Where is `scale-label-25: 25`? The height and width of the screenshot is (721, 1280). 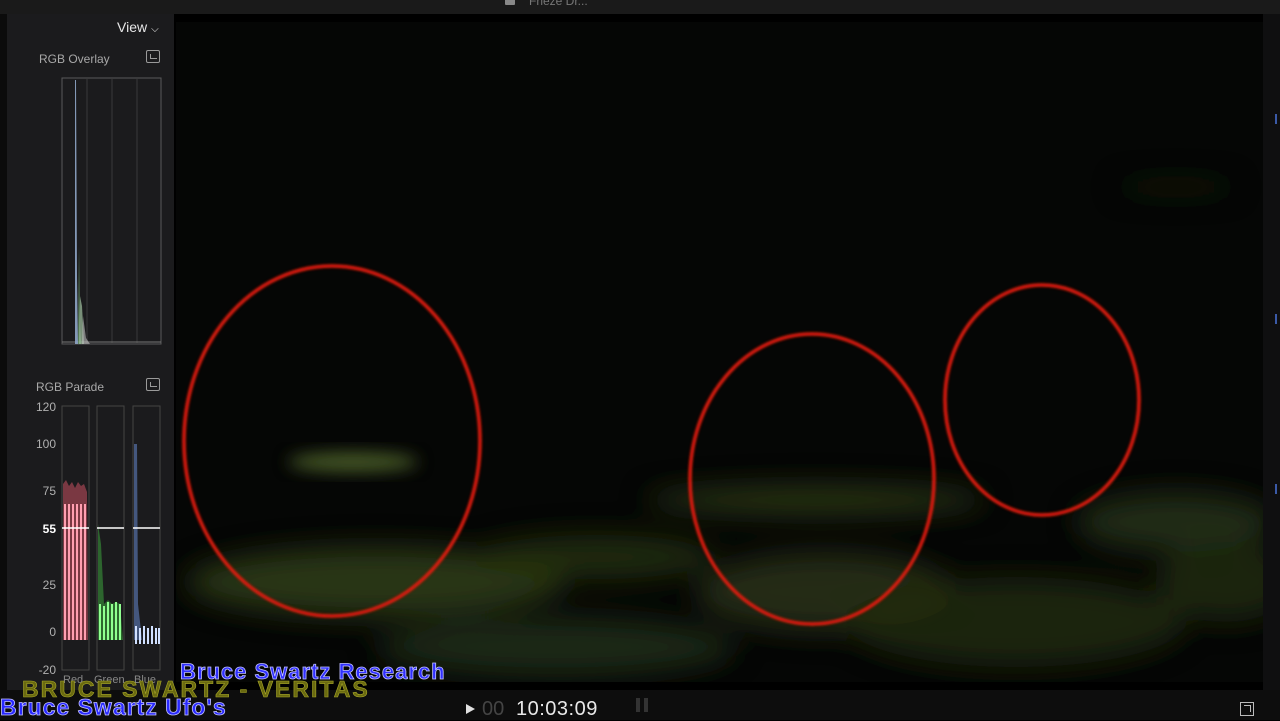 scale-label-25: 25 is located at coordinates (49, 585).